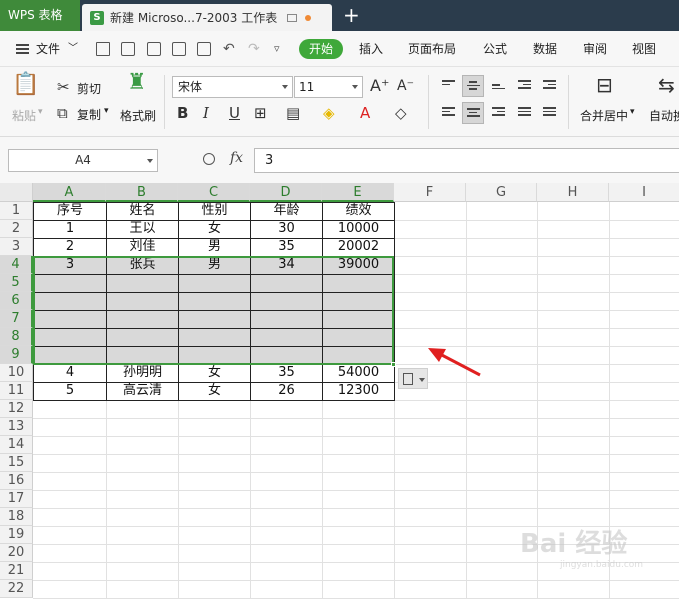  Describe the element at coordinates (16, 355) in the screenshot. I see `row-header-9: 9` at that location.